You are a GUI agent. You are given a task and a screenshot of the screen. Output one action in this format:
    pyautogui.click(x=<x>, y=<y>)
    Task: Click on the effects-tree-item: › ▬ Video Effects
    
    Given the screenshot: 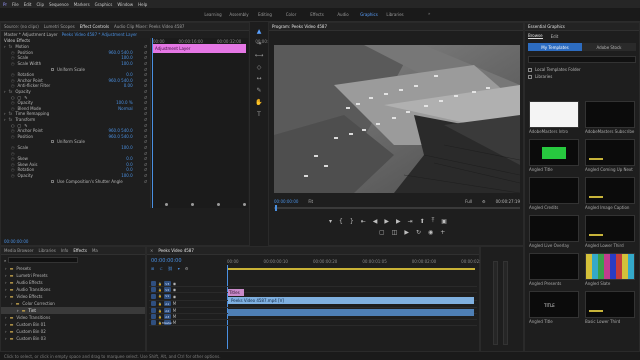 What is the action you would take?
    pyautogui.click(x=73, y=296)
    